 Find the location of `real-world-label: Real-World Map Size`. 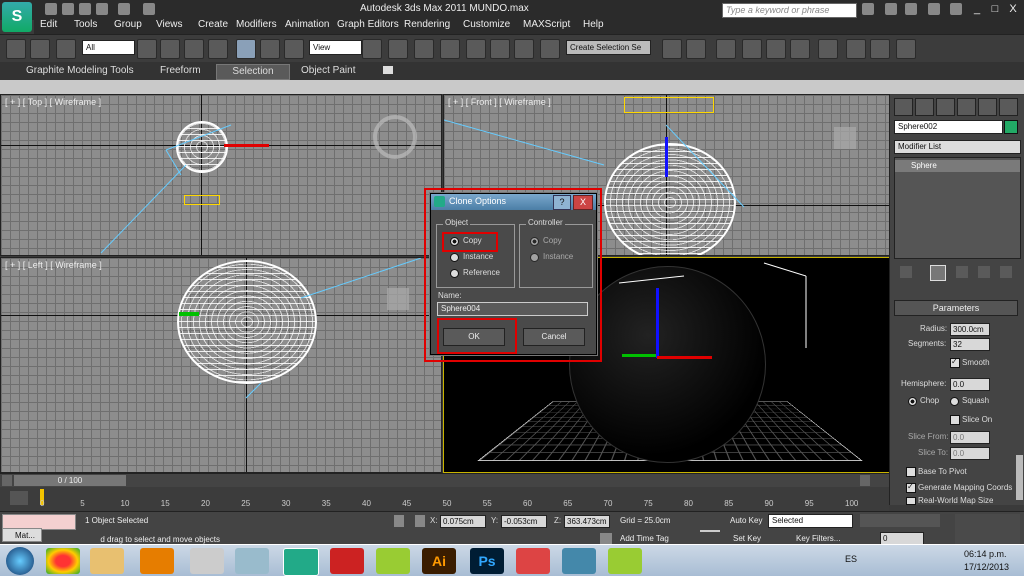

real-world-label: Real-World Map Size is located at coordinates (955, 500).